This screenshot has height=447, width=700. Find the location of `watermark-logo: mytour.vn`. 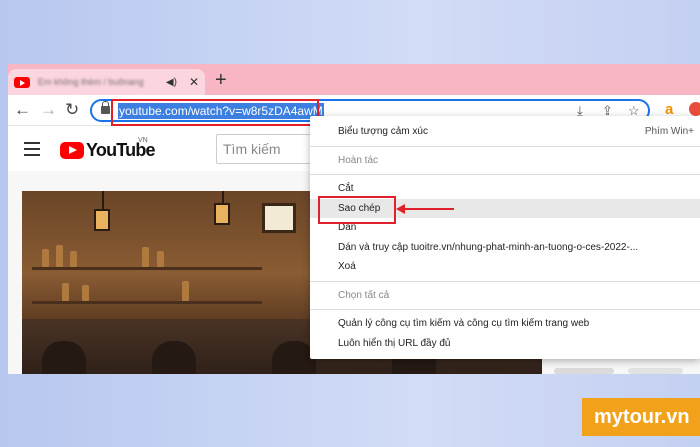

watermark-logo: mytour.vn is located at coordinates (641, 417).